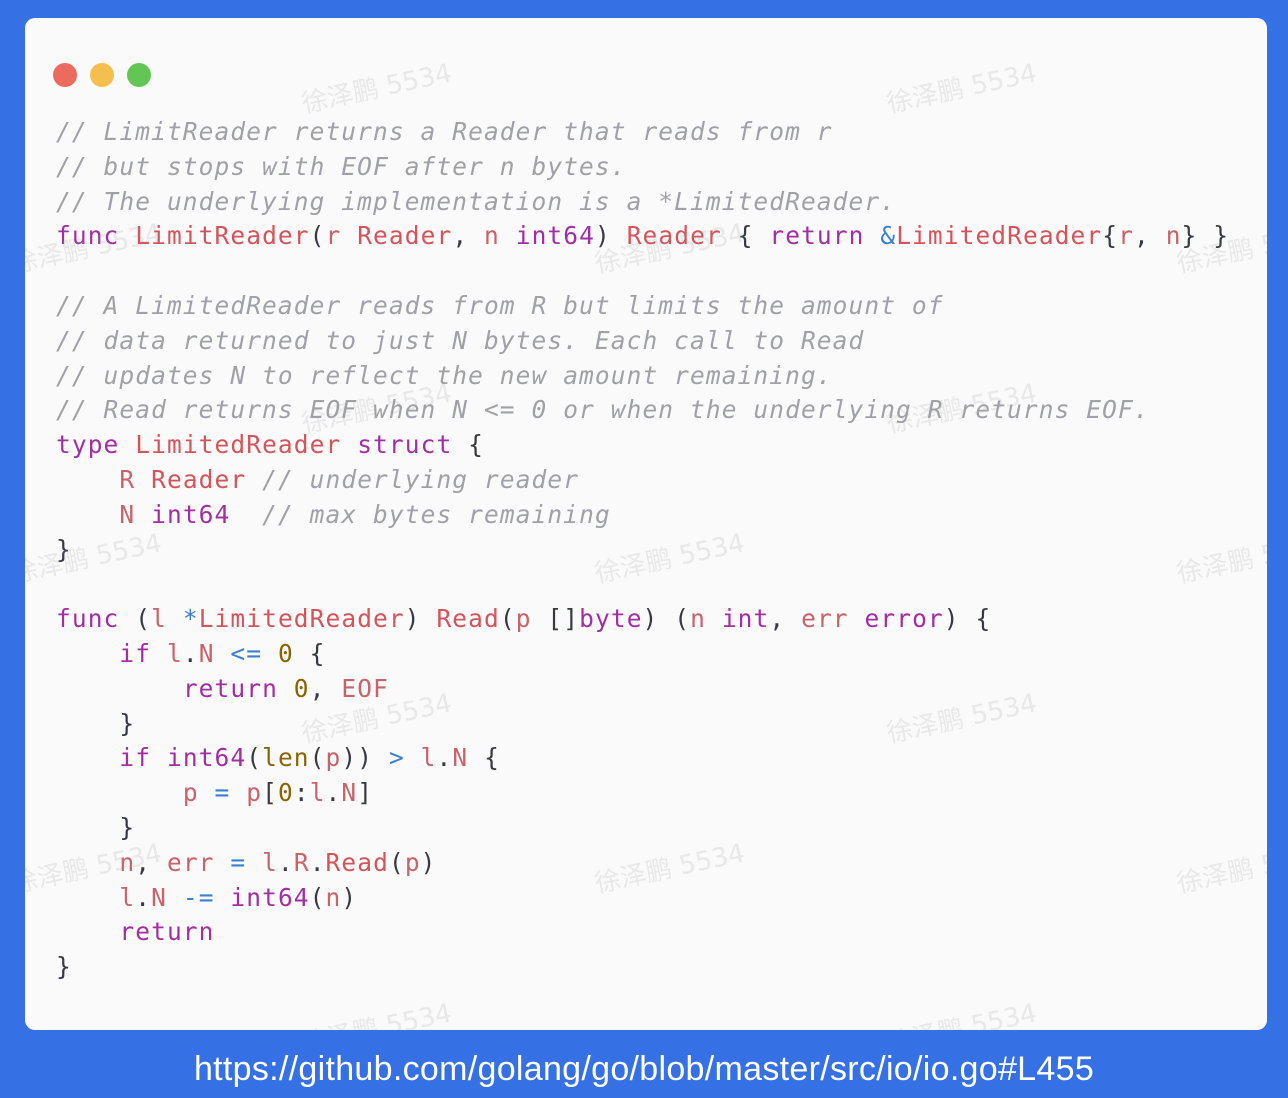 The width and height of the screenshot is (1288, 1098). What do you see at coordinates (301, 793) in the screenshot?
I see `code-token: :` at bounding box center [301, 793].